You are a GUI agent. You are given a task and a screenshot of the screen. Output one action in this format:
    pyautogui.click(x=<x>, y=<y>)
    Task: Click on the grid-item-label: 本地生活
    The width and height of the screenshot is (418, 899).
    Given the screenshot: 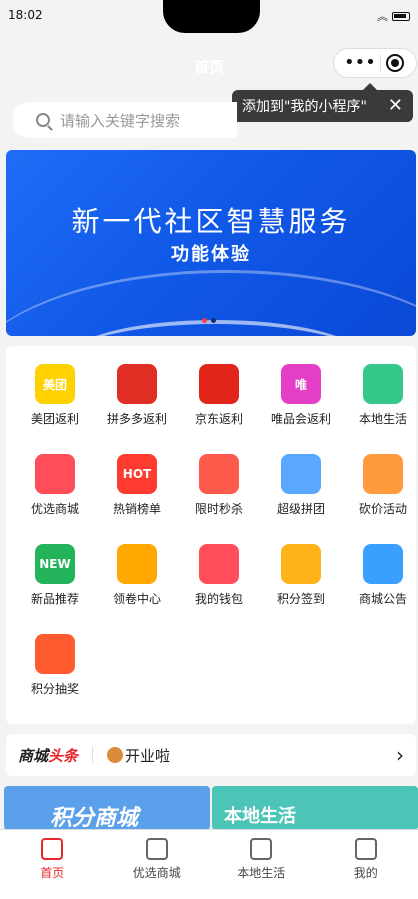 What is the action you would take?
    pyautogui.click(x=382, y=419)
    